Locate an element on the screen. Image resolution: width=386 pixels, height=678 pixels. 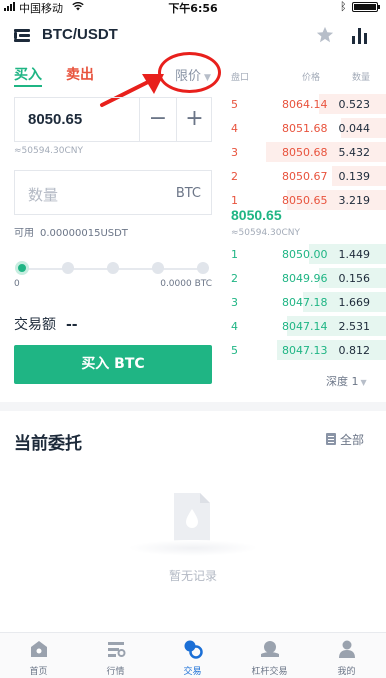
available-value: 0.00000015USDT is located at coordinates (84, 233).